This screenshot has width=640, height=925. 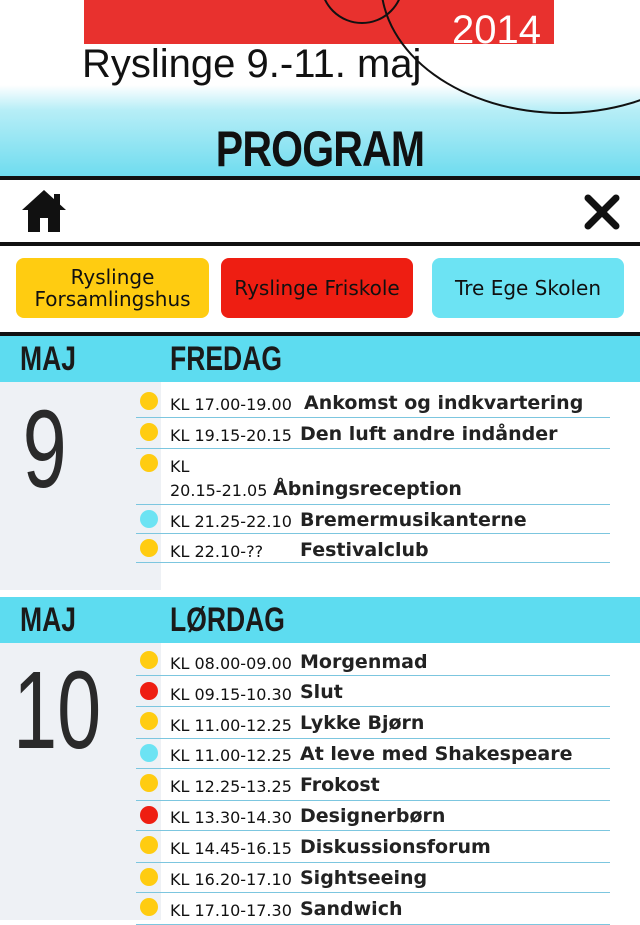 What do you see at coordinates (226, 359) in the screenshot?
I see `day-weekday-label: FREDAG` at bounding box center [226, 359].